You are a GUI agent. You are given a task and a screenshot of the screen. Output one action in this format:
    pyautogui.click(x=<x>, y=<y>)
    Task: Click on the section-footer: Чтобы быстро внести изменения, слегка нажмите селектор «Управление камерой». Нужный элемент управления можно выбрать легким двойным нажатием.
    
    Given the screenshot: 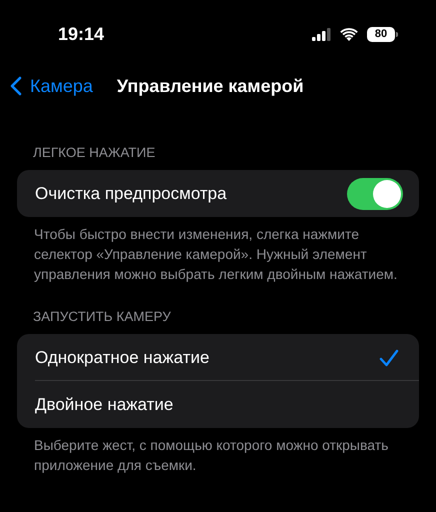 What is the action you would take?
    pyautogui.click(x=218, y=250)
    